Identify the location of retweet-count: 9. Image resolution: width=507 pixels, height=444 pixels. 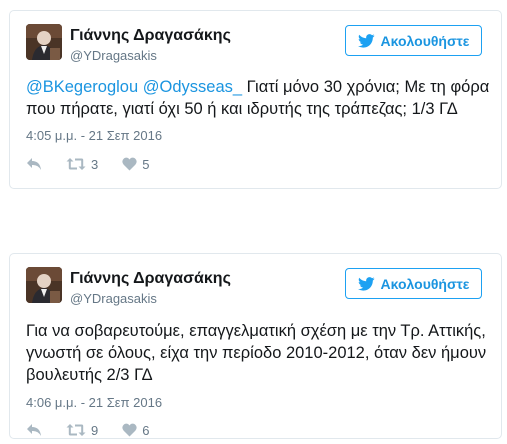
(95, 430).